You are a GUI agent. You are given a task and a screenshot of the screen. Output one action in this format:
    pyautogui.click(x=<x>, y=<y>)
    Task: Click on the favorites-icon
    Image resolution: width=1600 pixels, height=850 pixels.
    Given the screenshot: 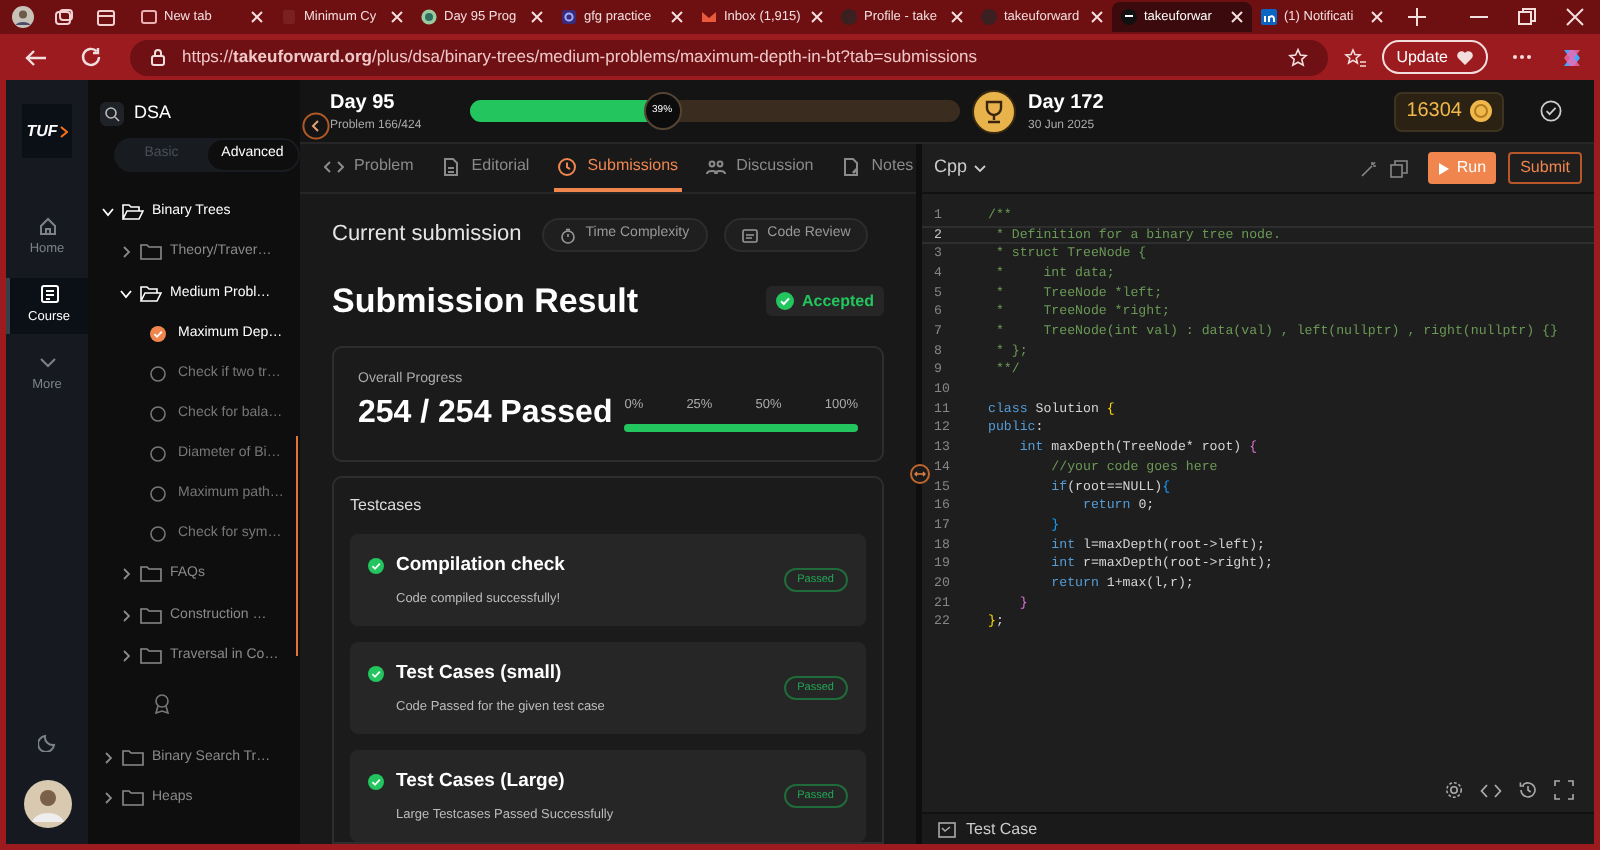 What is the action you would take?
    pyautogui.click(x=1355, y=57)
    